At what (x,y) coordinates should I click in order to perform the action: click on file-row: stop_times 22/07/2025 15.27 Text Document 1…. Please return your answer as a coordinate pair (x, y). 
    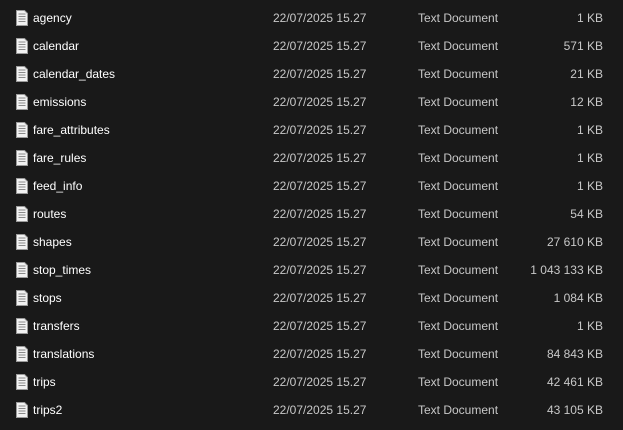
    Looking at the image, I should click on (311, 270).